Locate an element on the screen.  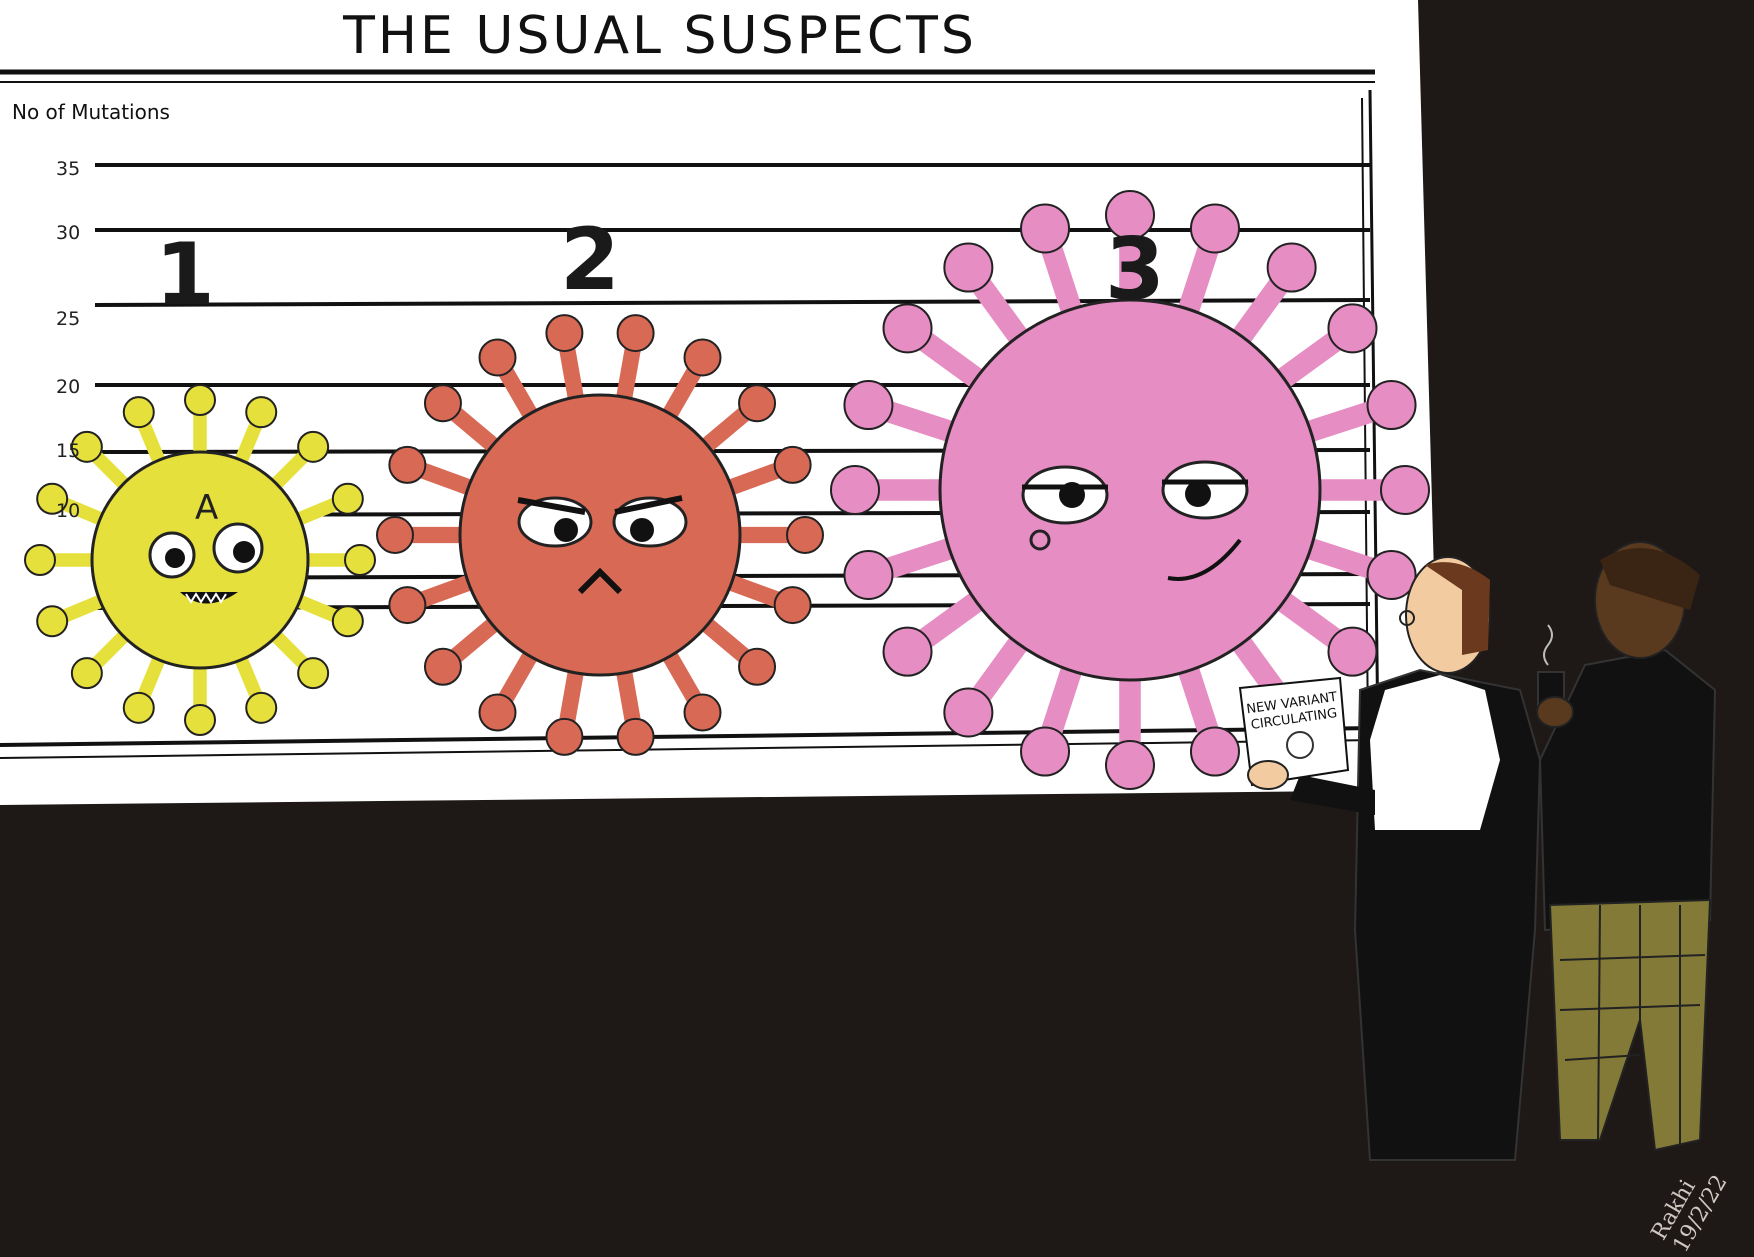
suspect-number-2: 2 is located at coordinates (590, 260).